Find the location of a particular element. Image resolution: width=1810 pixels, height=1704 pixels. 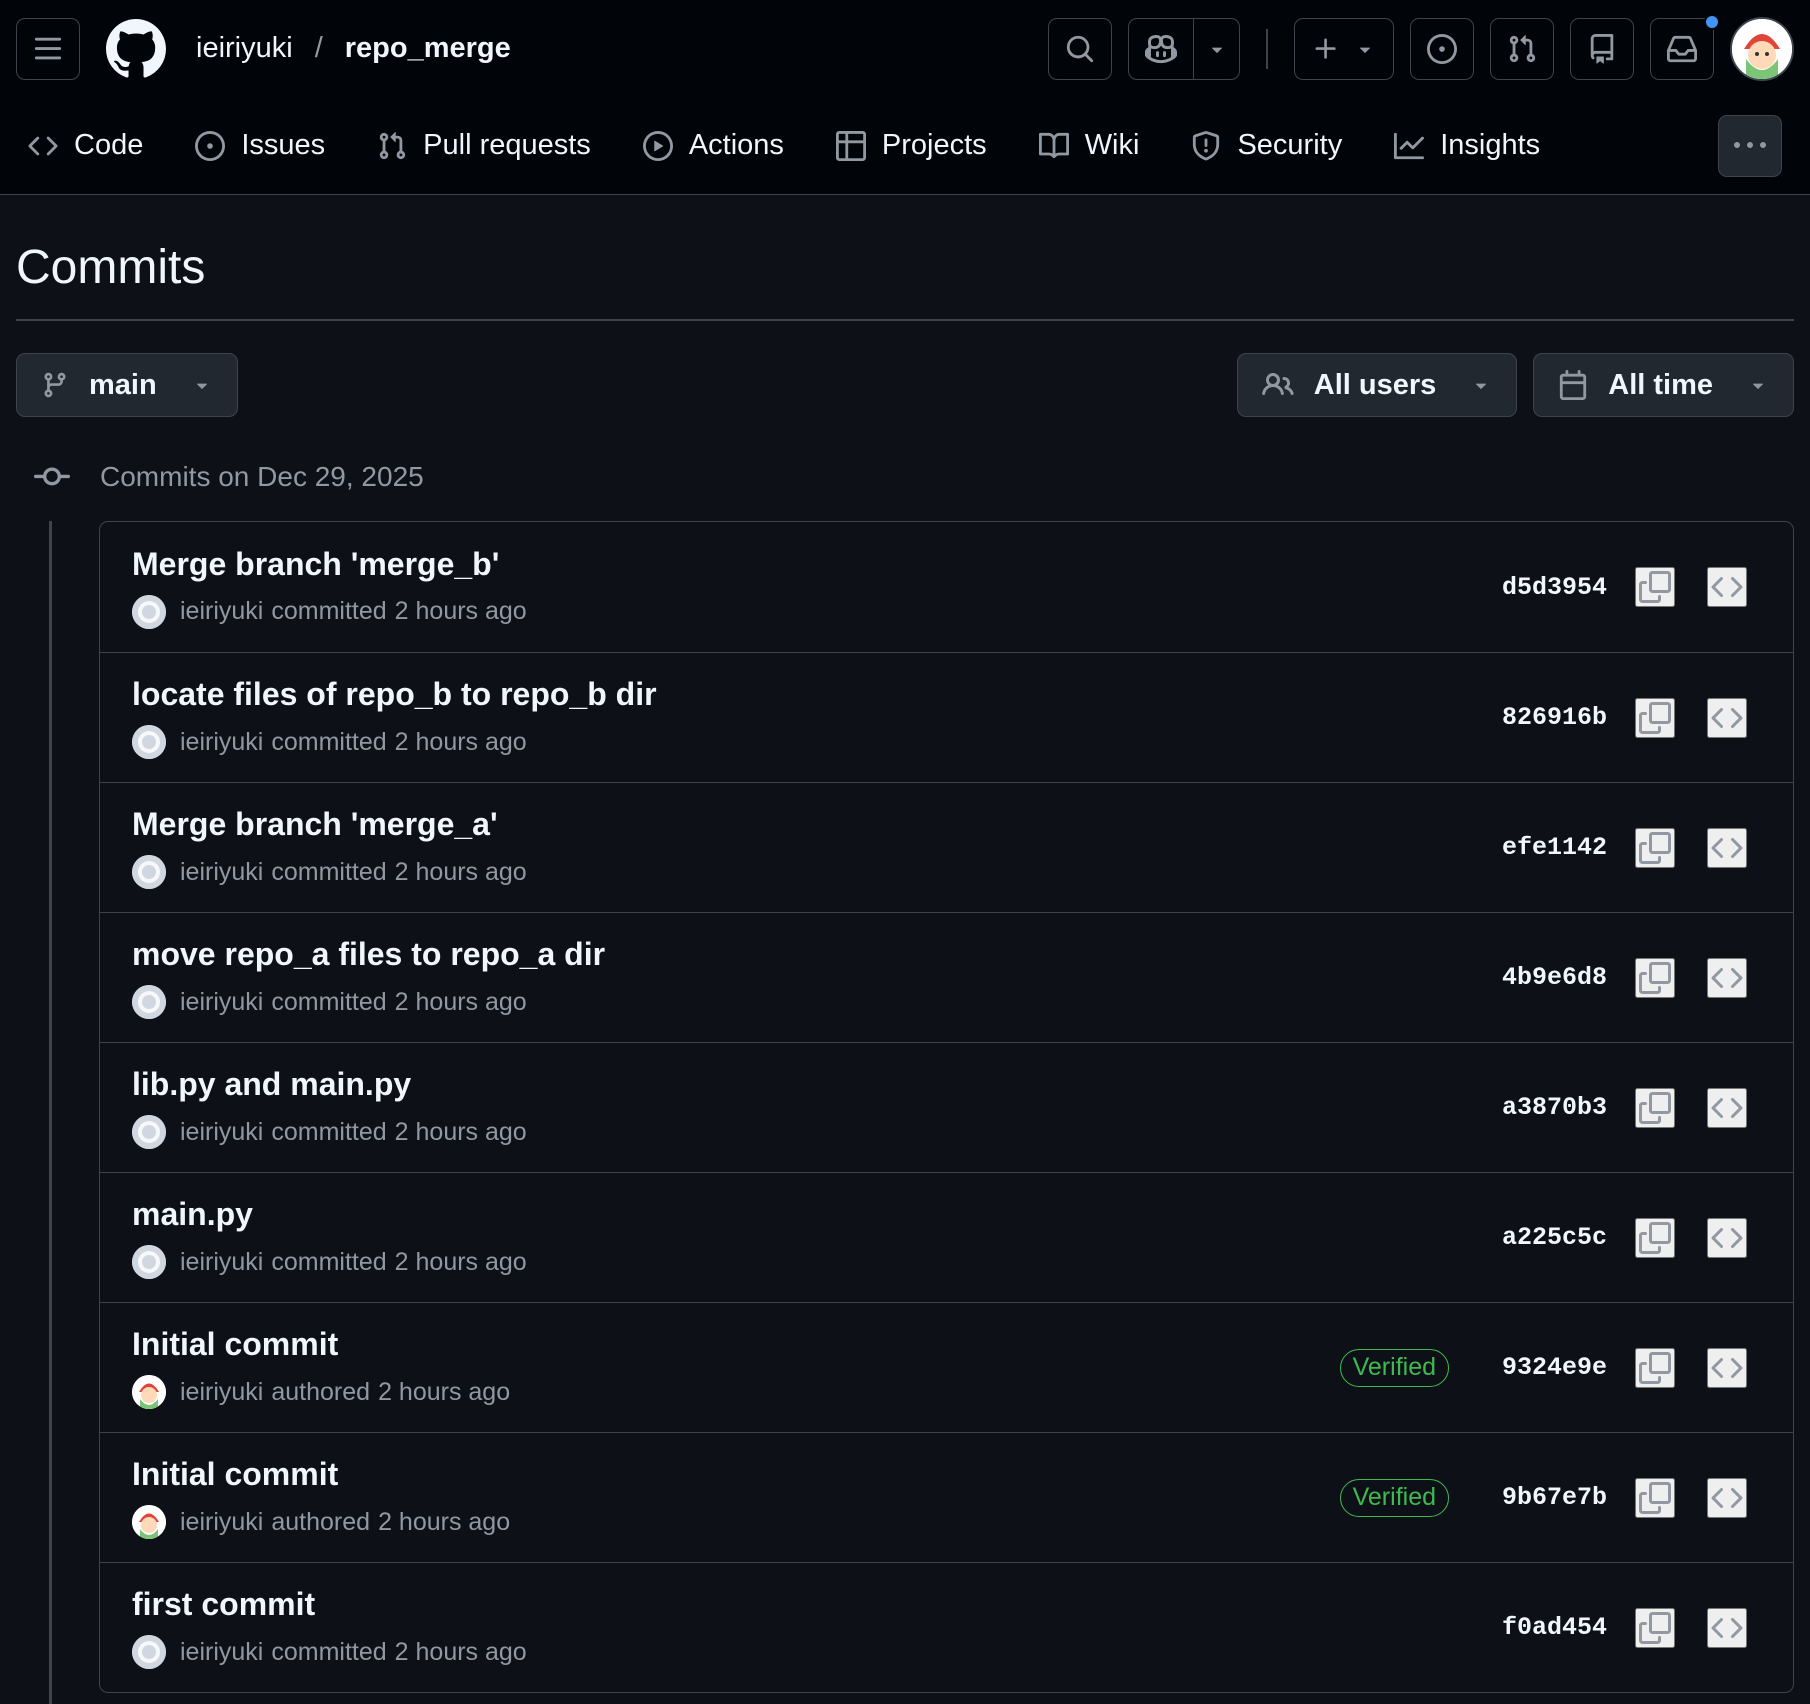

branch-name: main is located at coordinates (123, 384).